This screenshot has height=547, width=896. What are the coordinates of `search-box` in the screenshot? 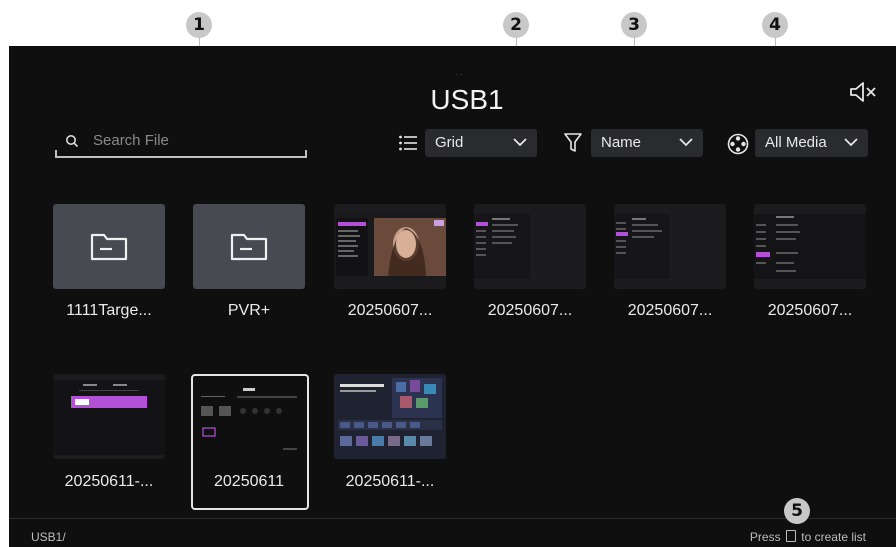 It's located at (181, 142).